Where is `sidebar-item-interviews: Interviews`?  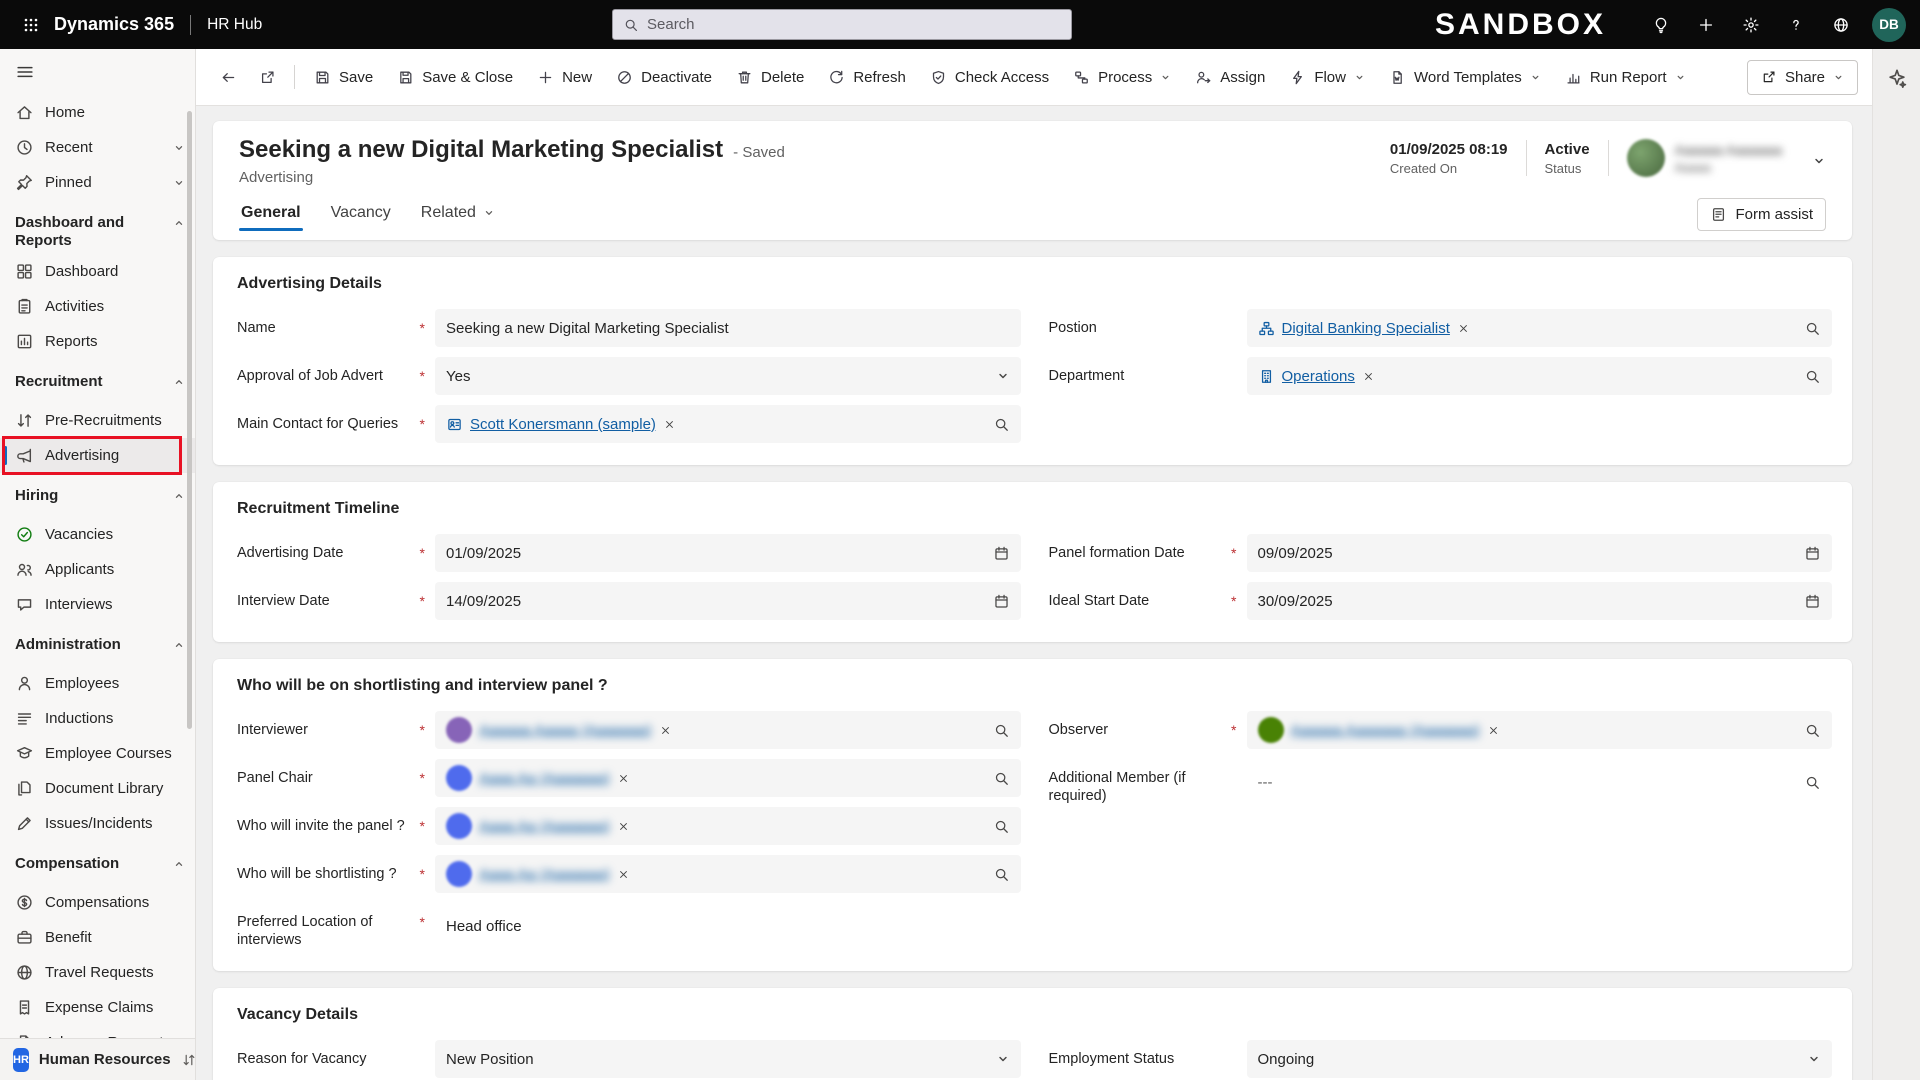
sidebar-item-interviews: Interviews is located at coordinates (97, 604).